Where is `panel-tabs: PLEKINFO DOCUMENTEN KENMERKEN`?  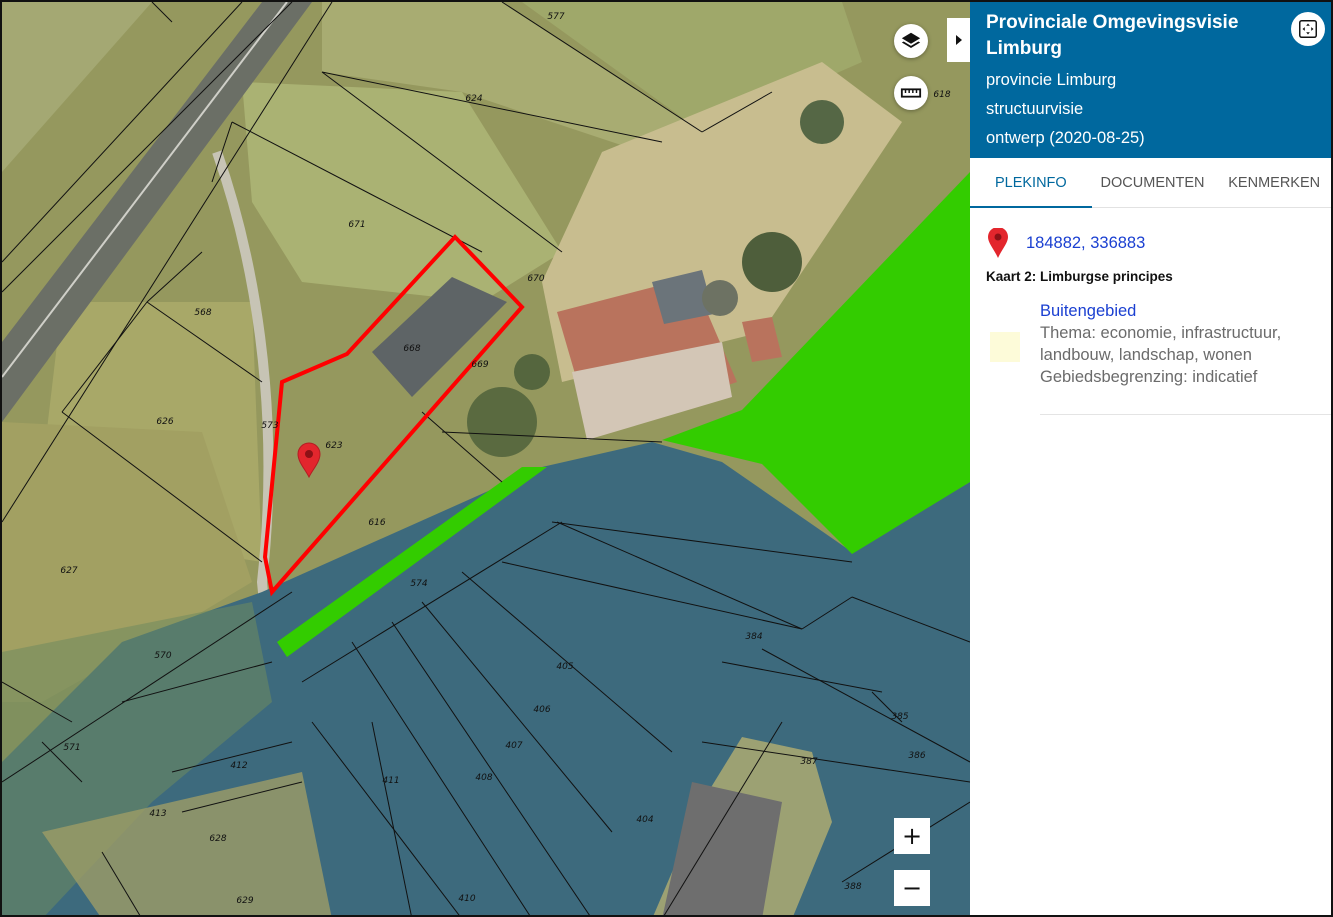 panel-tabs: PLEKINFO DOCUMENTEN KENMERKEN is located at coordinates (1150, 183).